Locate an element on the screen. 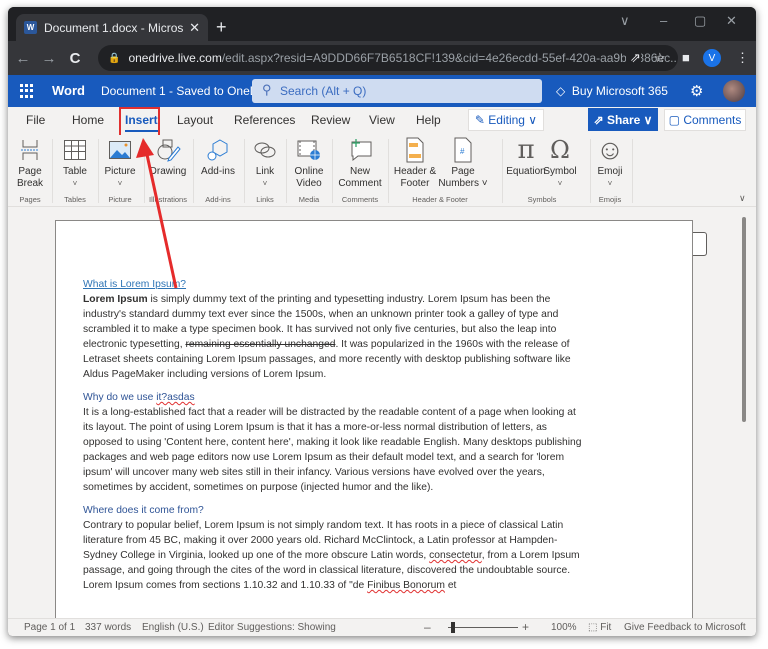 The height and width of the screenshot is (649, 768). online-video-icon is located at coordinates (309, 150).